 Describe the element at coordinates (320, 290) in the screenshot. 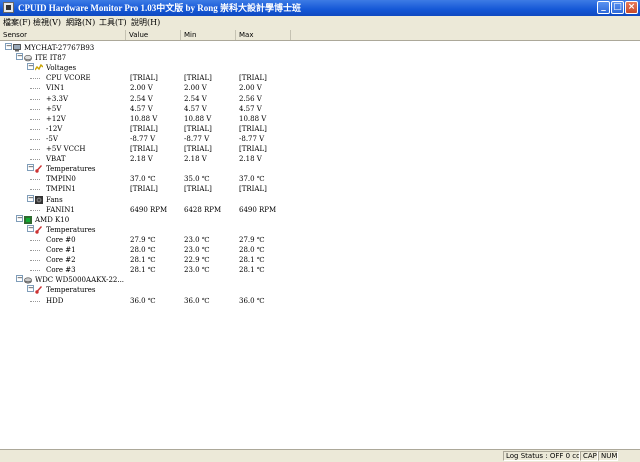

I see `tree-node-hdd-temperatures: − Temperatures` at that location.